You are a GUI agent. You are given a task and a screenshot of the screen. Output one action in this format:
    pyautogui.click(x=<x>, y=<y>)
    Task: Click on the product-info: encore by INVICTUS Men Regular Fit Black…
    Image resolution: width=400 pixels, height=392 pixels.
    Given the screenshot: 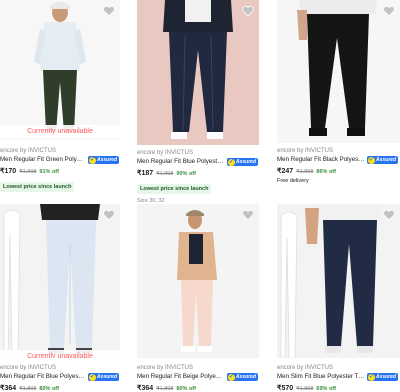 What is the action you would take?
    pyautogui.click(x=338, y=165)
    